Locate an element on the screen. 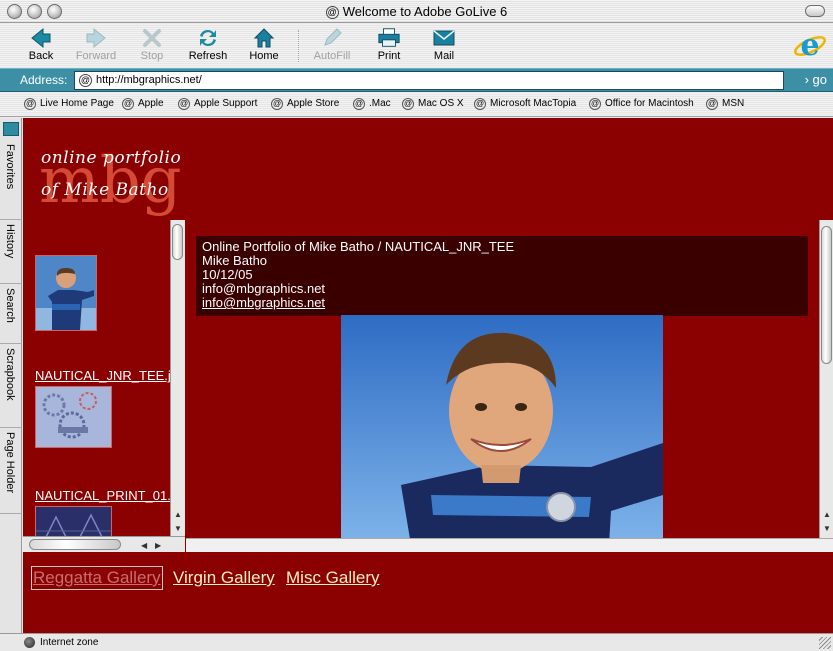  refresh-label: Refresh is located at coordinates (208, 56).